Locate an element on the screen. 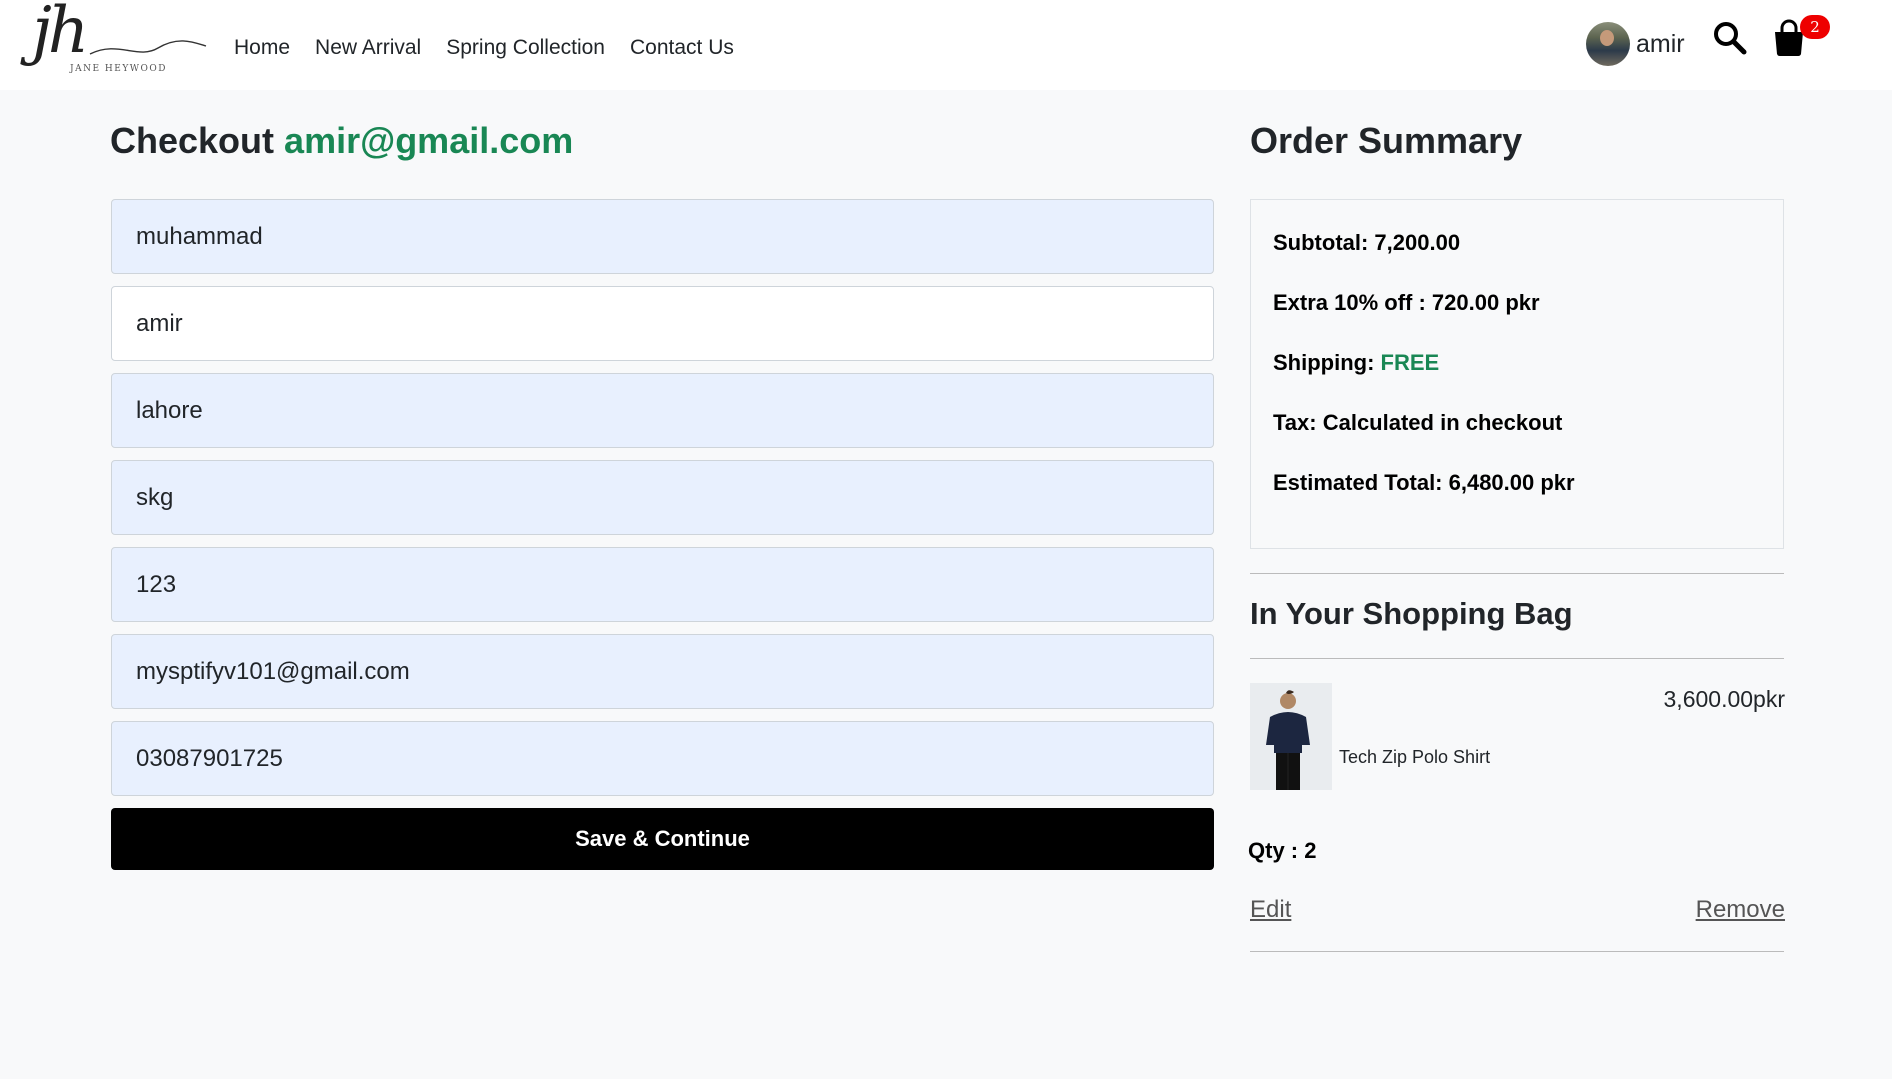 The width and height of the screenshot is (1892, 1079). nav-spring-collection: Spring Collection is located at coordinates (525, 48).